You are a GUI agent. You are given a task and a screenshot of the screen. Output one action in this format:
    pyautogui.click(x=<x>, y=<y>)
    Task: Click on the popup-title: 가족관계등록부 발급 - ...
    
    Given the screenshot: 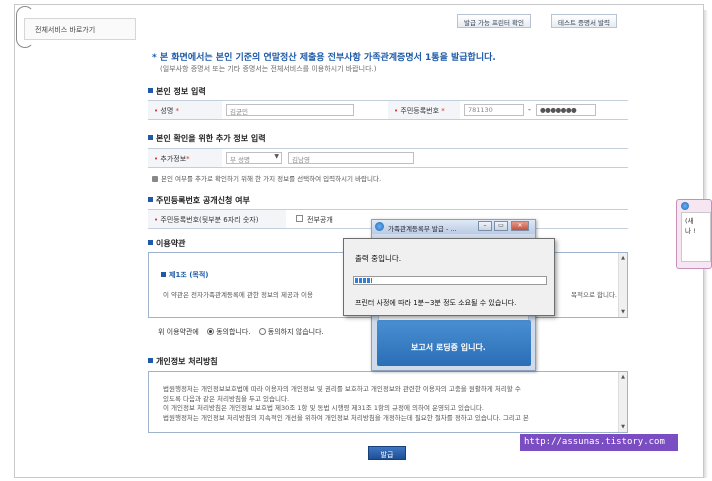 What is the action you would take?
    pyautogui.click(x=422, y=229)
    